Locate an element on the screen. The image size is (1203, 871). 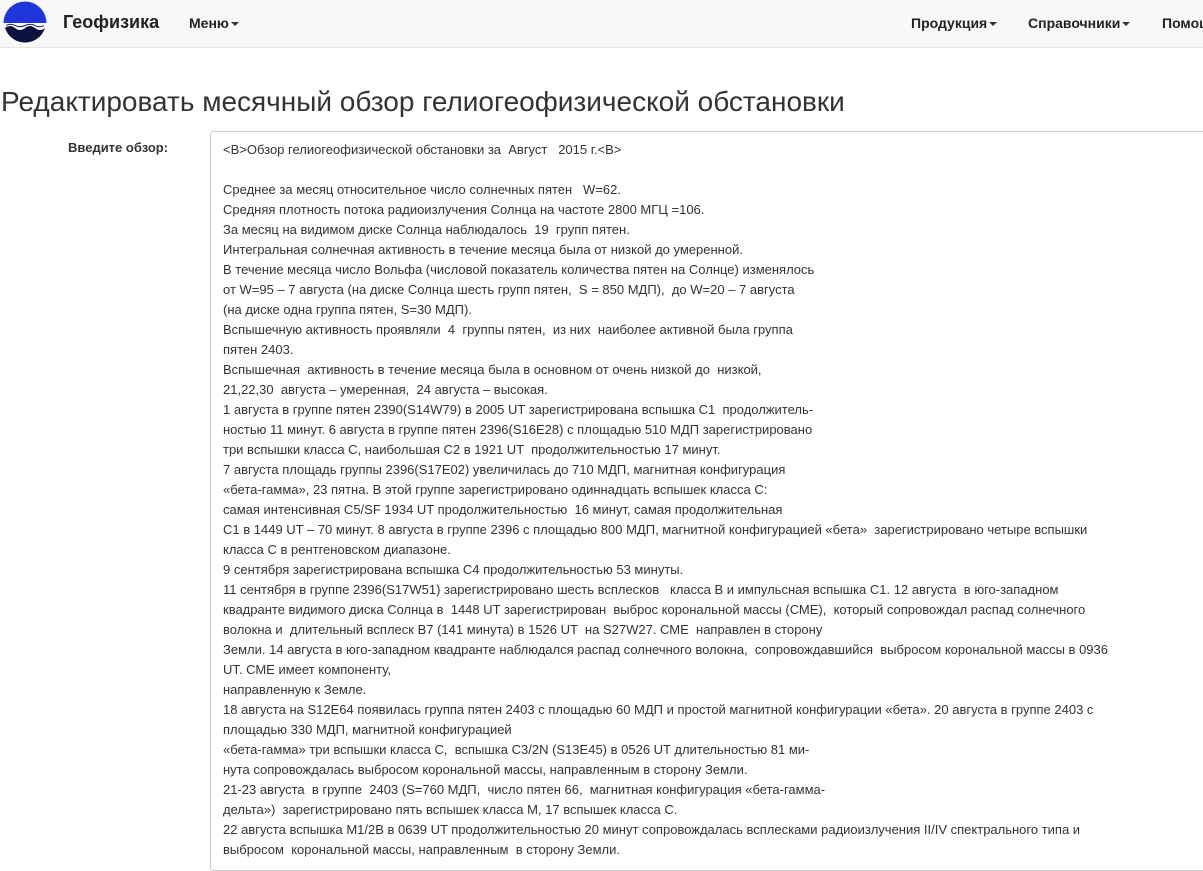
review-text-line: класса С в рентгеновском диапазоне. is located at coordinates (337, 549).